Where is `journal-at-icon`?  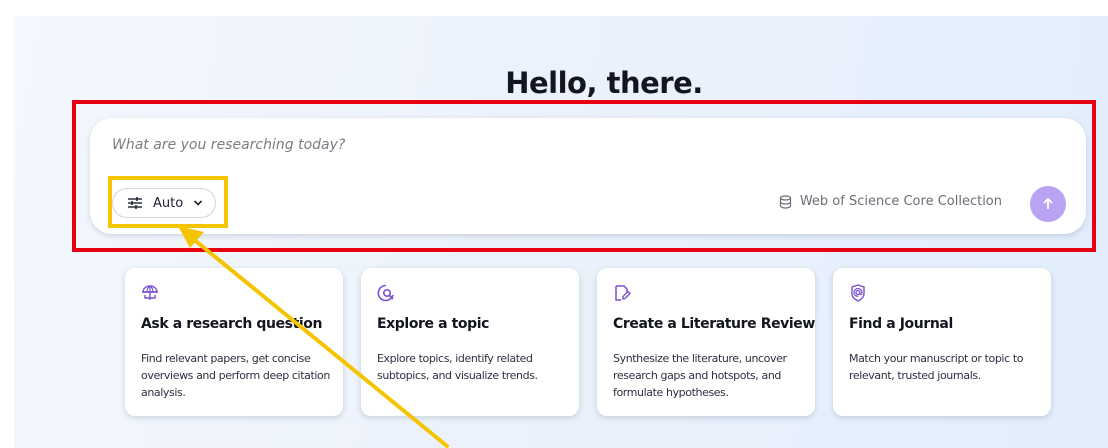
journal-at-icon is located at coordinates (858, 293).